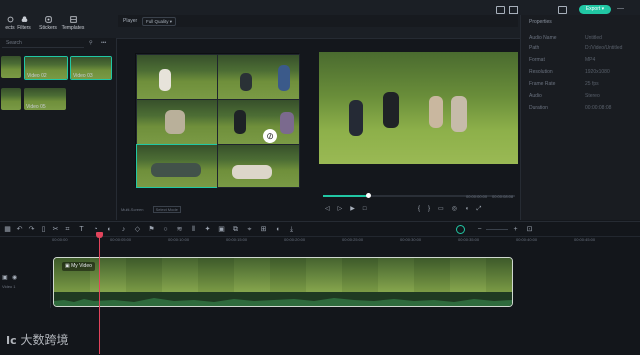  Describe the element at coordinates (418, 108) in the screenshot. I see `video-preview` at that location.